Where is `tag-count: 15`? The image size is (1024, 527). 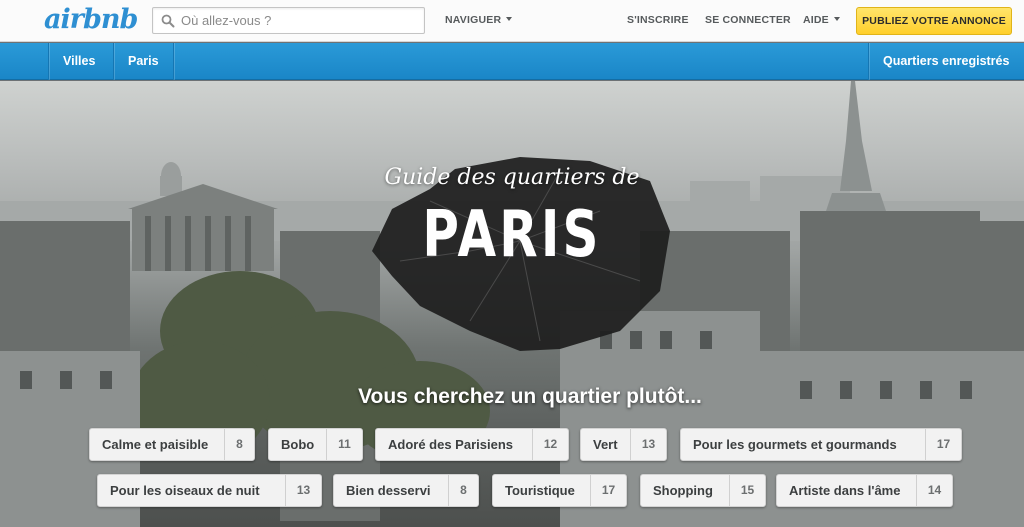
tag-count: 15 is located at coordinates (747, 490).